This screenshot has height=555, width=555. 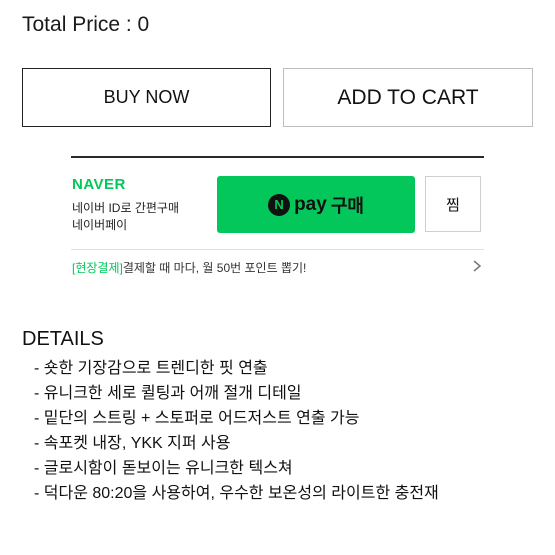 What do you see at coordinates (125, 217) in the screenshot?
I see `naver-pay-description: 네이버 ID로 간편구매 네이버페이` at bounding box center [125, 217].